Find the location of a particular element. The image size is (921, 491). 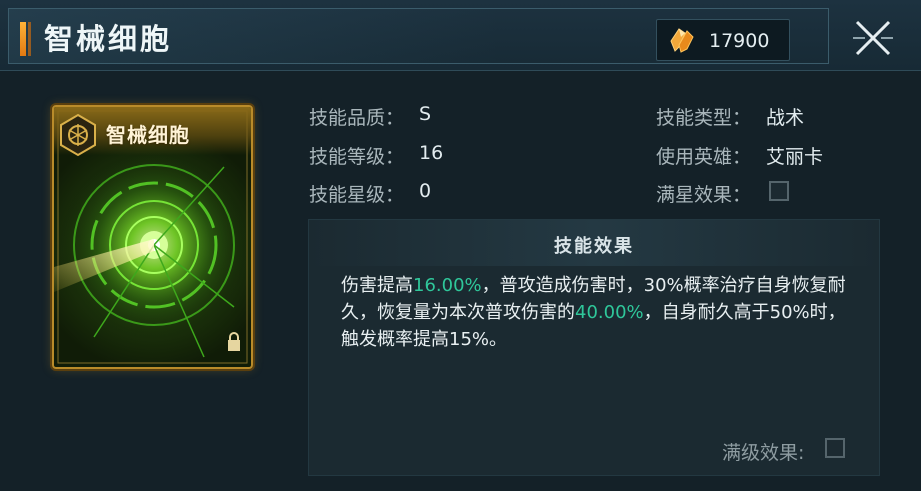

title-accent-bar is located at coordinates (23, 39).